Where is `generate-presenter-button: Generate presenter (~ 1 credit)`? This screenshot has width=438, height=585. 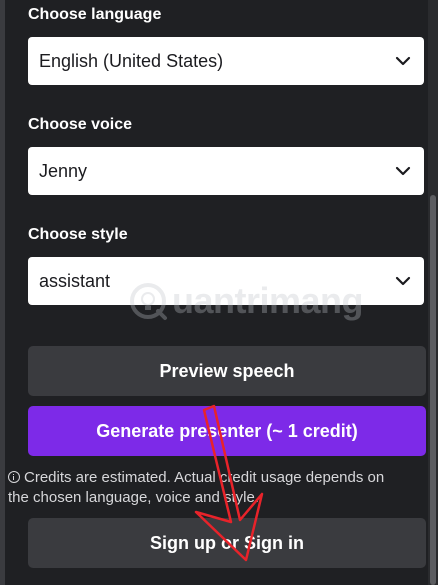
generate-presenter-button: Generate presenter (~ 1 credit) is located at coordinates (227, 431).